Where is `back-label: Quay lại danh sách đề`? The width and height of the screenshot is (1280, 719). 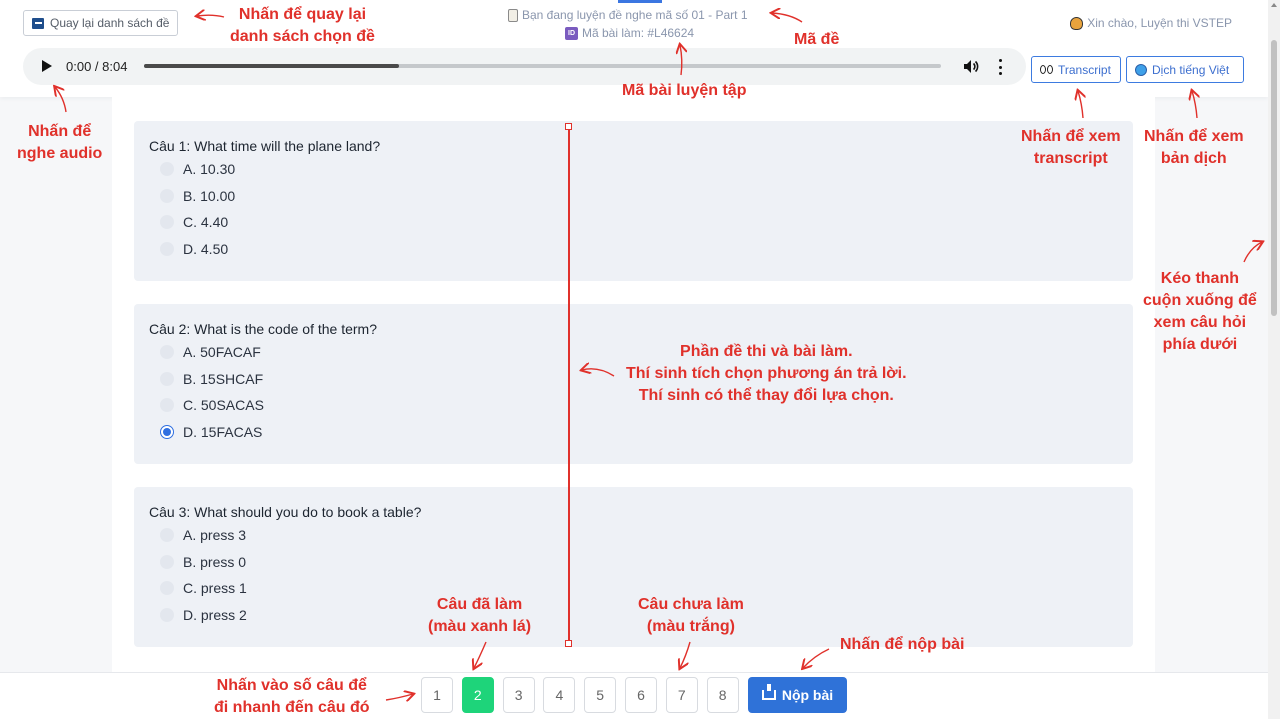 back-label: Quay lại danh sách đề is located at coordinates (110, 23).